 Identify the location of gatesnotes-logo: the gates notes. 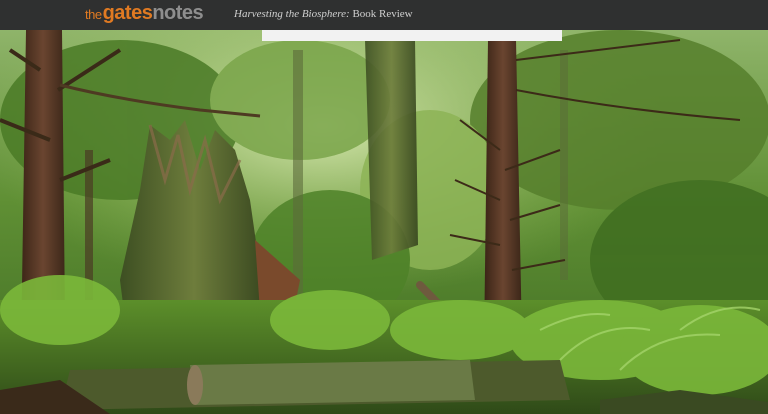
(144, 14).